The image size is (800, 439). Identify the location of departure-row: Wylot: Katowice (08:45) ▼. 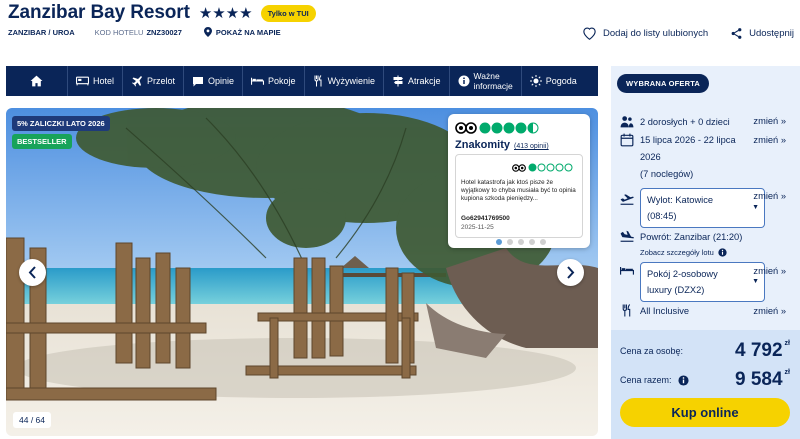
(692, 208).